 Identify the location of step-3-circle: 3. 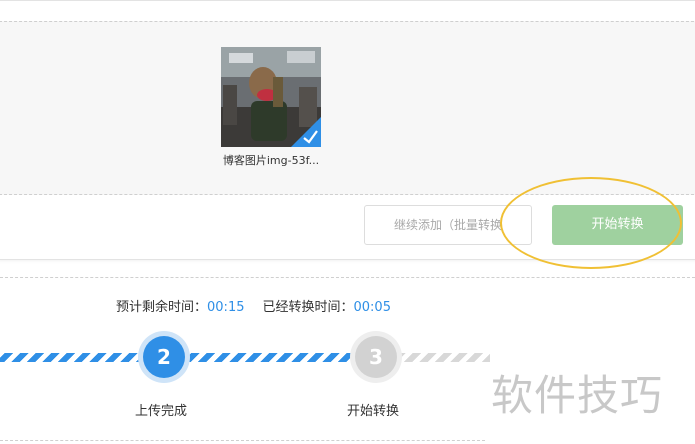
(376, 357).